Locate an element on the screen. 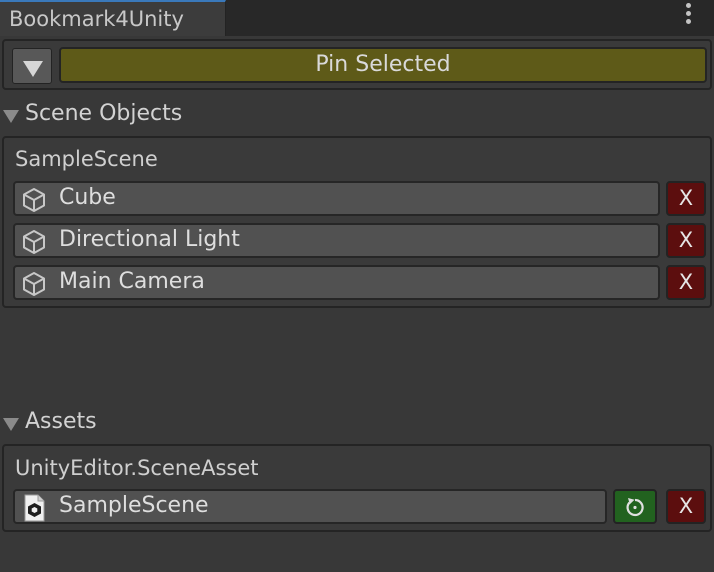  list-item: Cube is located at coordinates (336, 198).